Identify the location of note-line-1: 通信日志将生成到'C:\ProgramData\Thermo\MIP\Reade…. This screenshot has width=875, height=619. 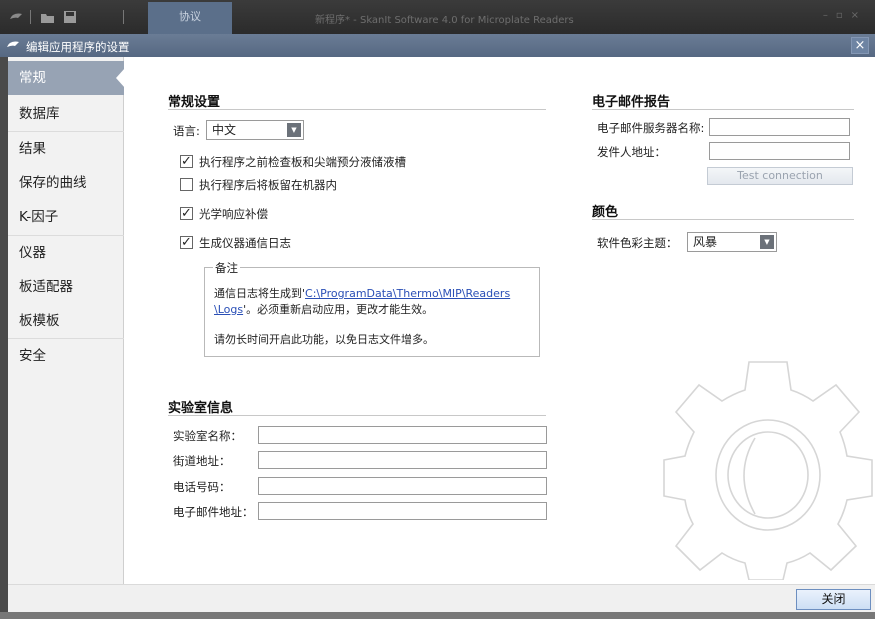
(362, 293).